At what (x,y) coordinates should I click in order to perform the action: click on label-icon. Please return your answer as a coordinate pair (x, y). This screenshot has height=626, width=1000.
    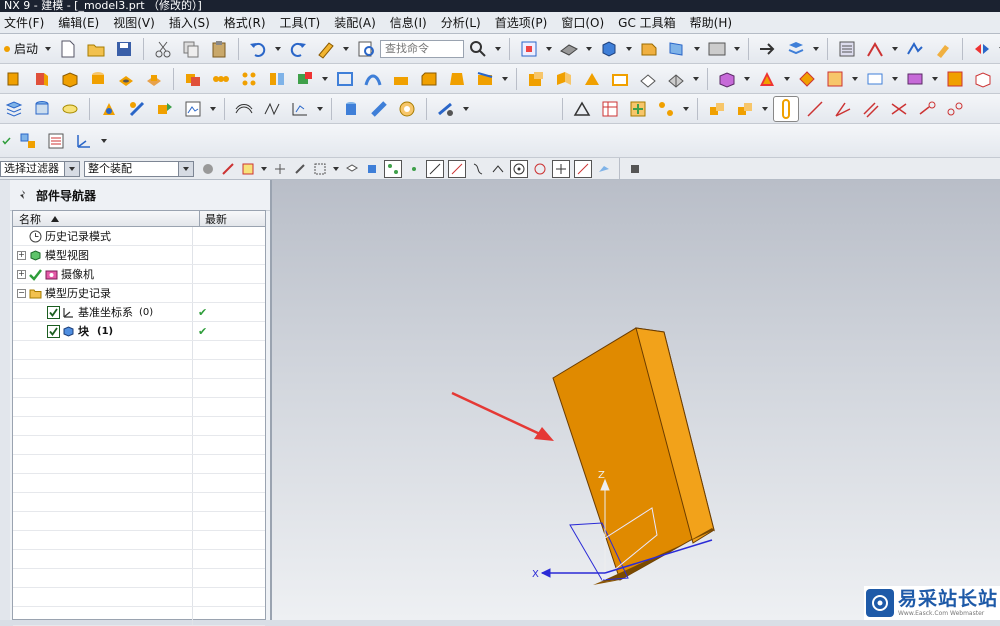
    Looking at the image, I should click on (70, 109).